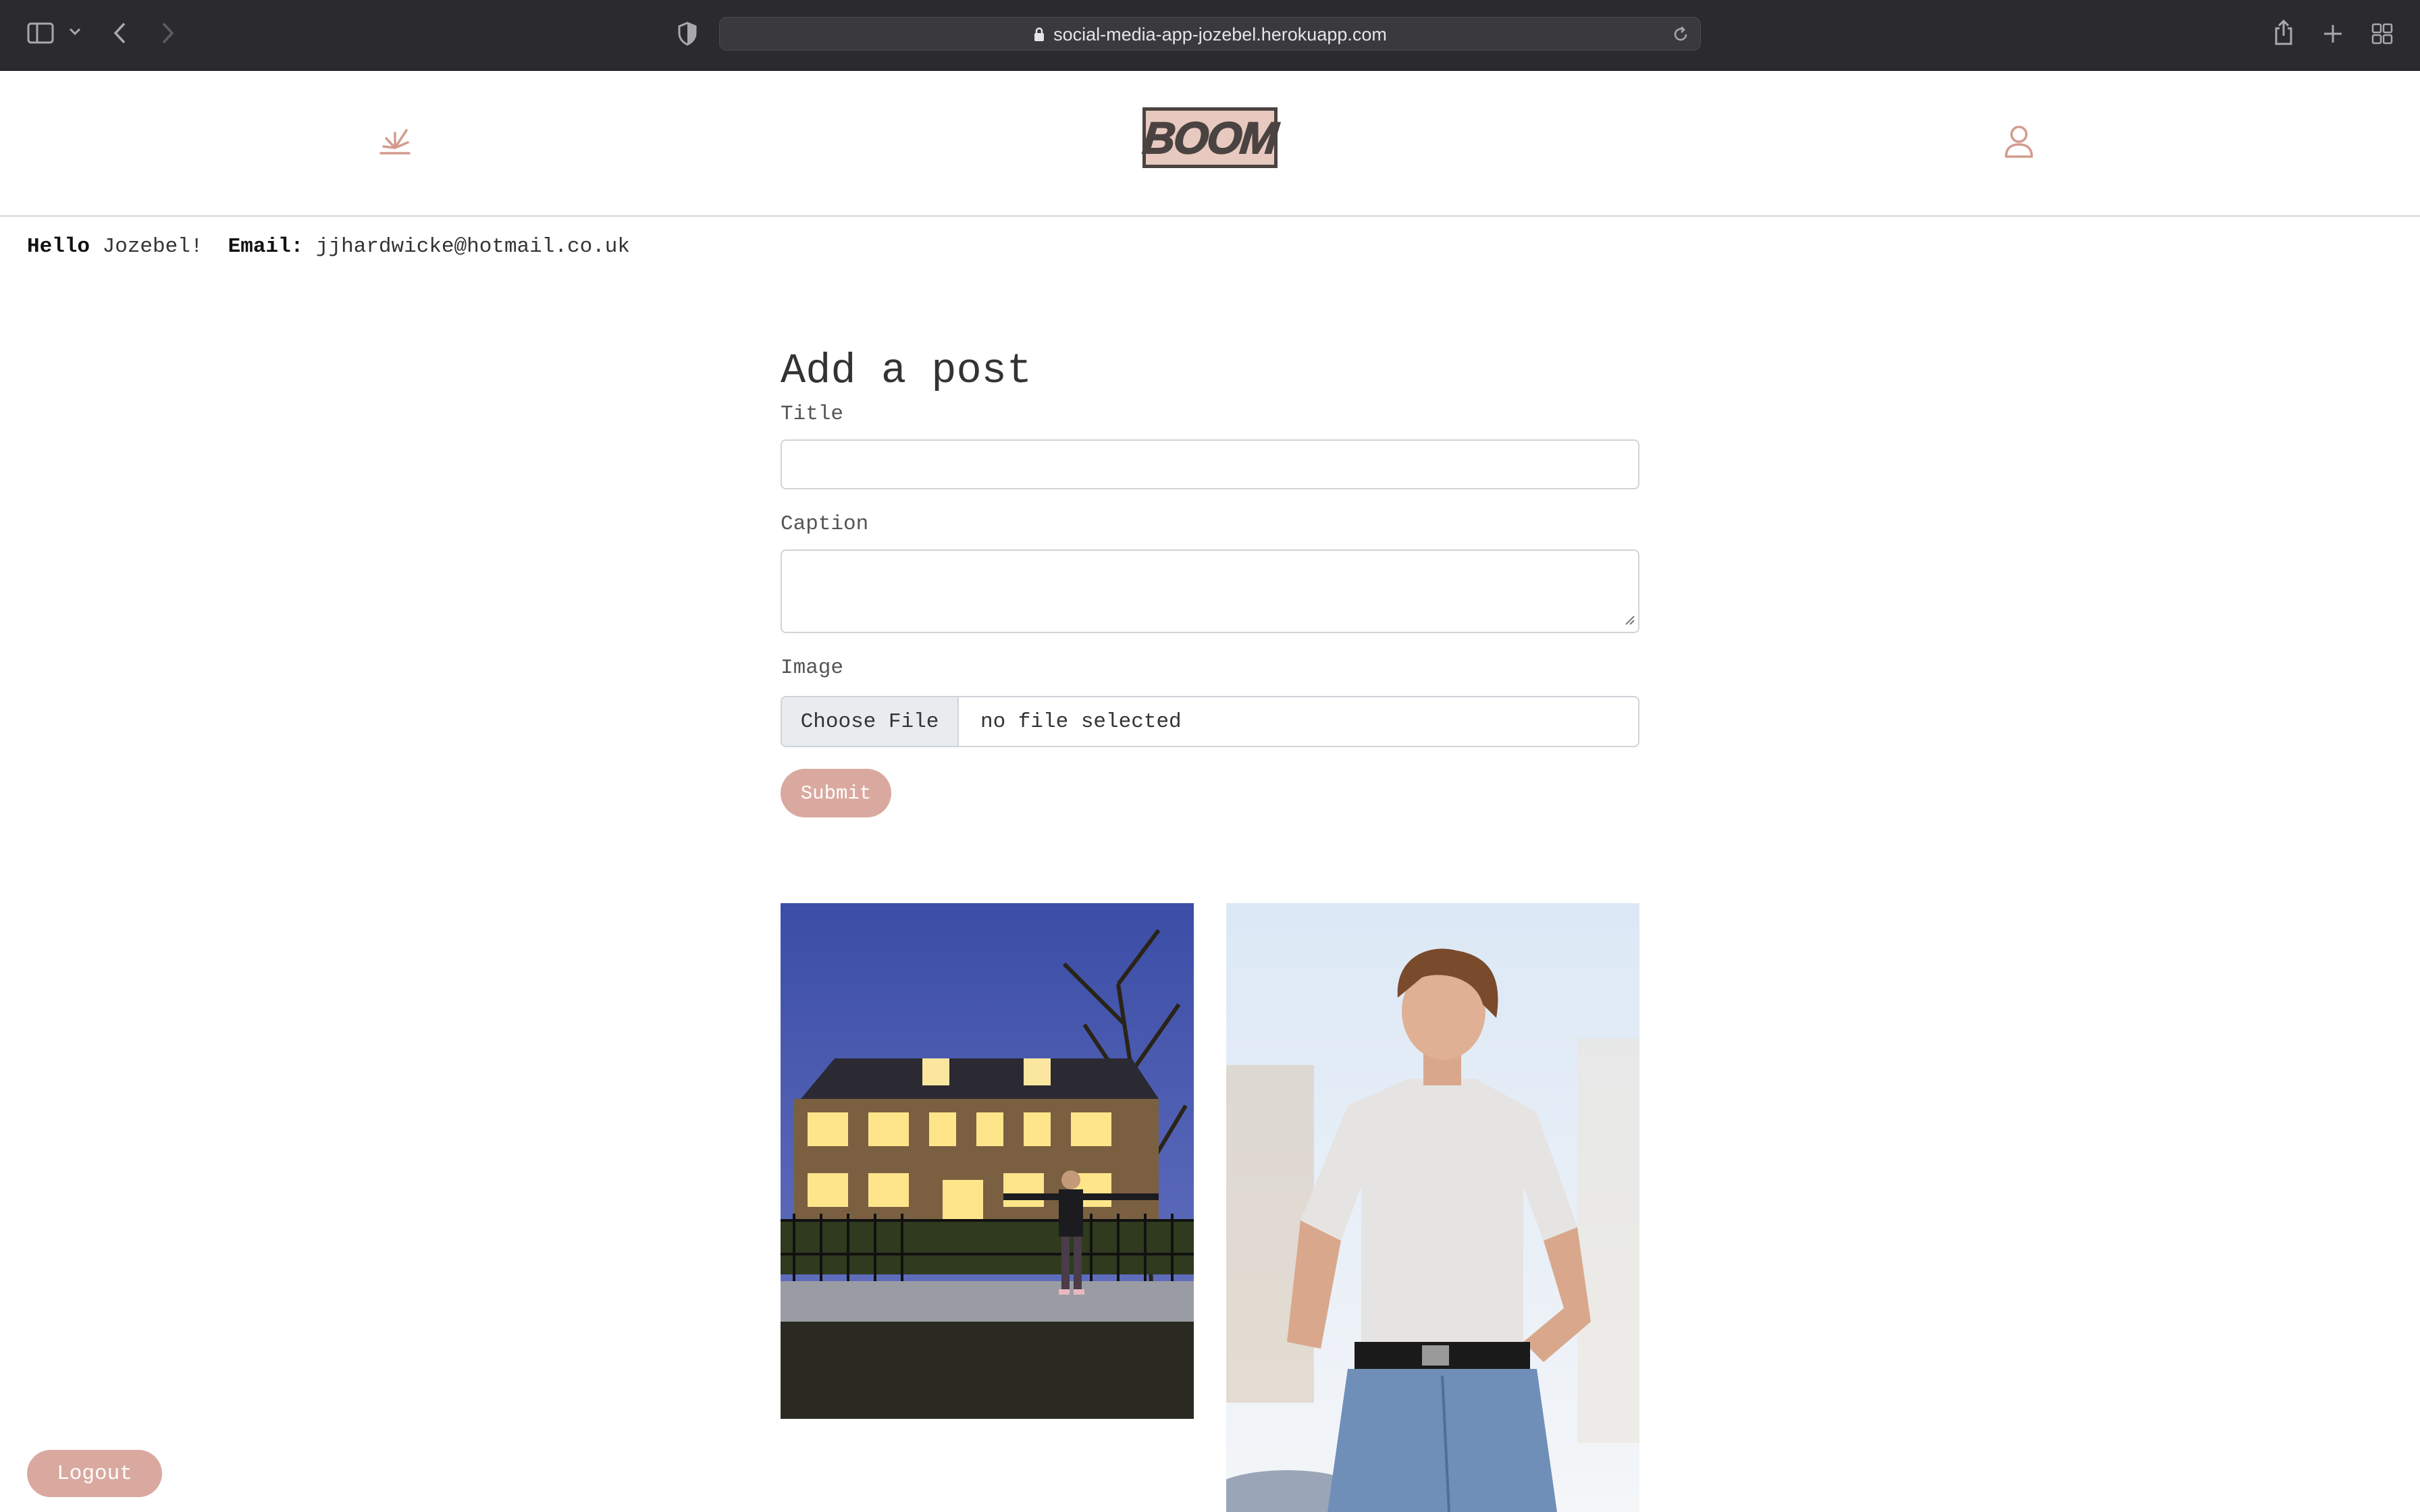 This screenshot has height=1512, width=2420. Describe the element at coordinates (1210, 722) in the screenshot. I see `image-file-input: Choose File no file selected` at that location.